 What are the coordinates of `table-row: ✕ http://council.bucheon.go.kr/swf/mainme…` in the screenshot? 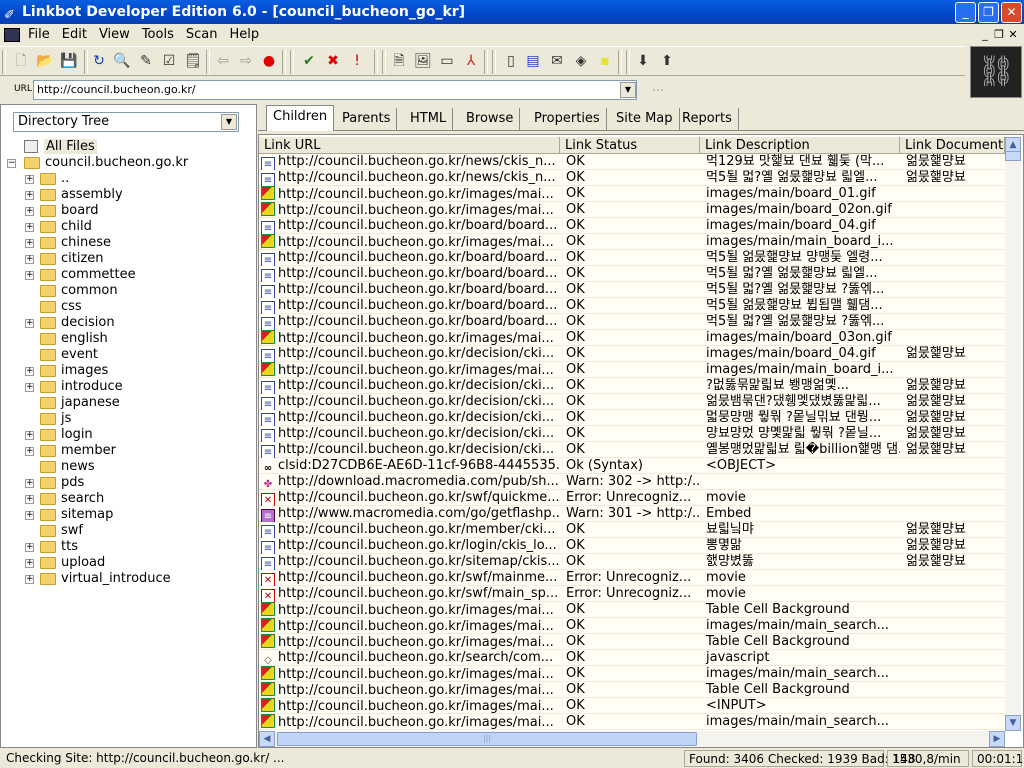 It's located at (632, 578).